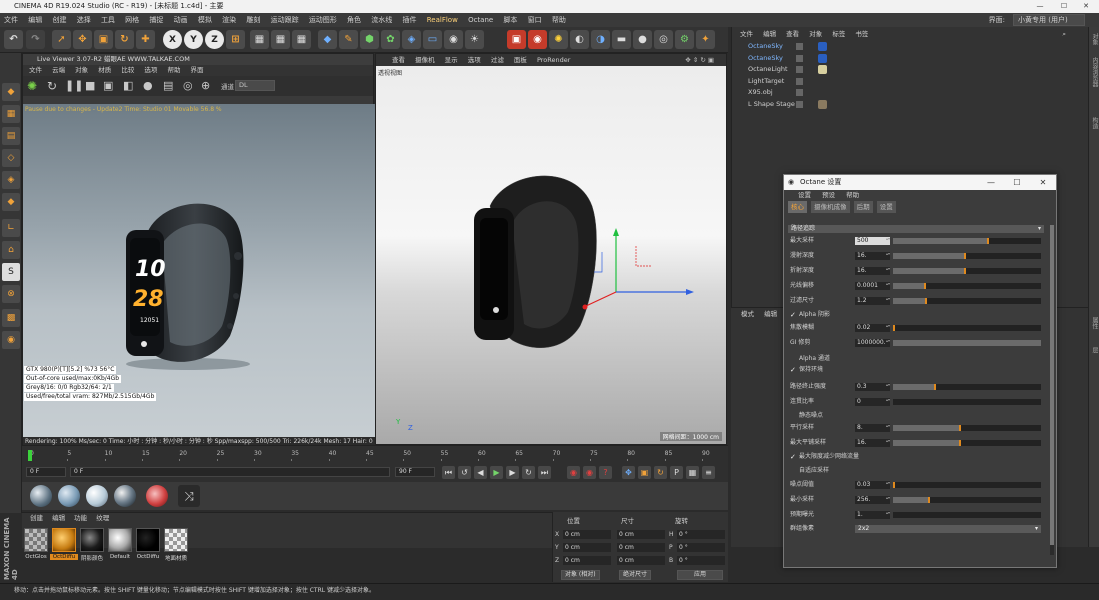 The width and height of the screenshot is (1099, 600). Describe the element at coordinates (1052, 385) in the screenshot. I see `scrollbar-thumb` at that location.